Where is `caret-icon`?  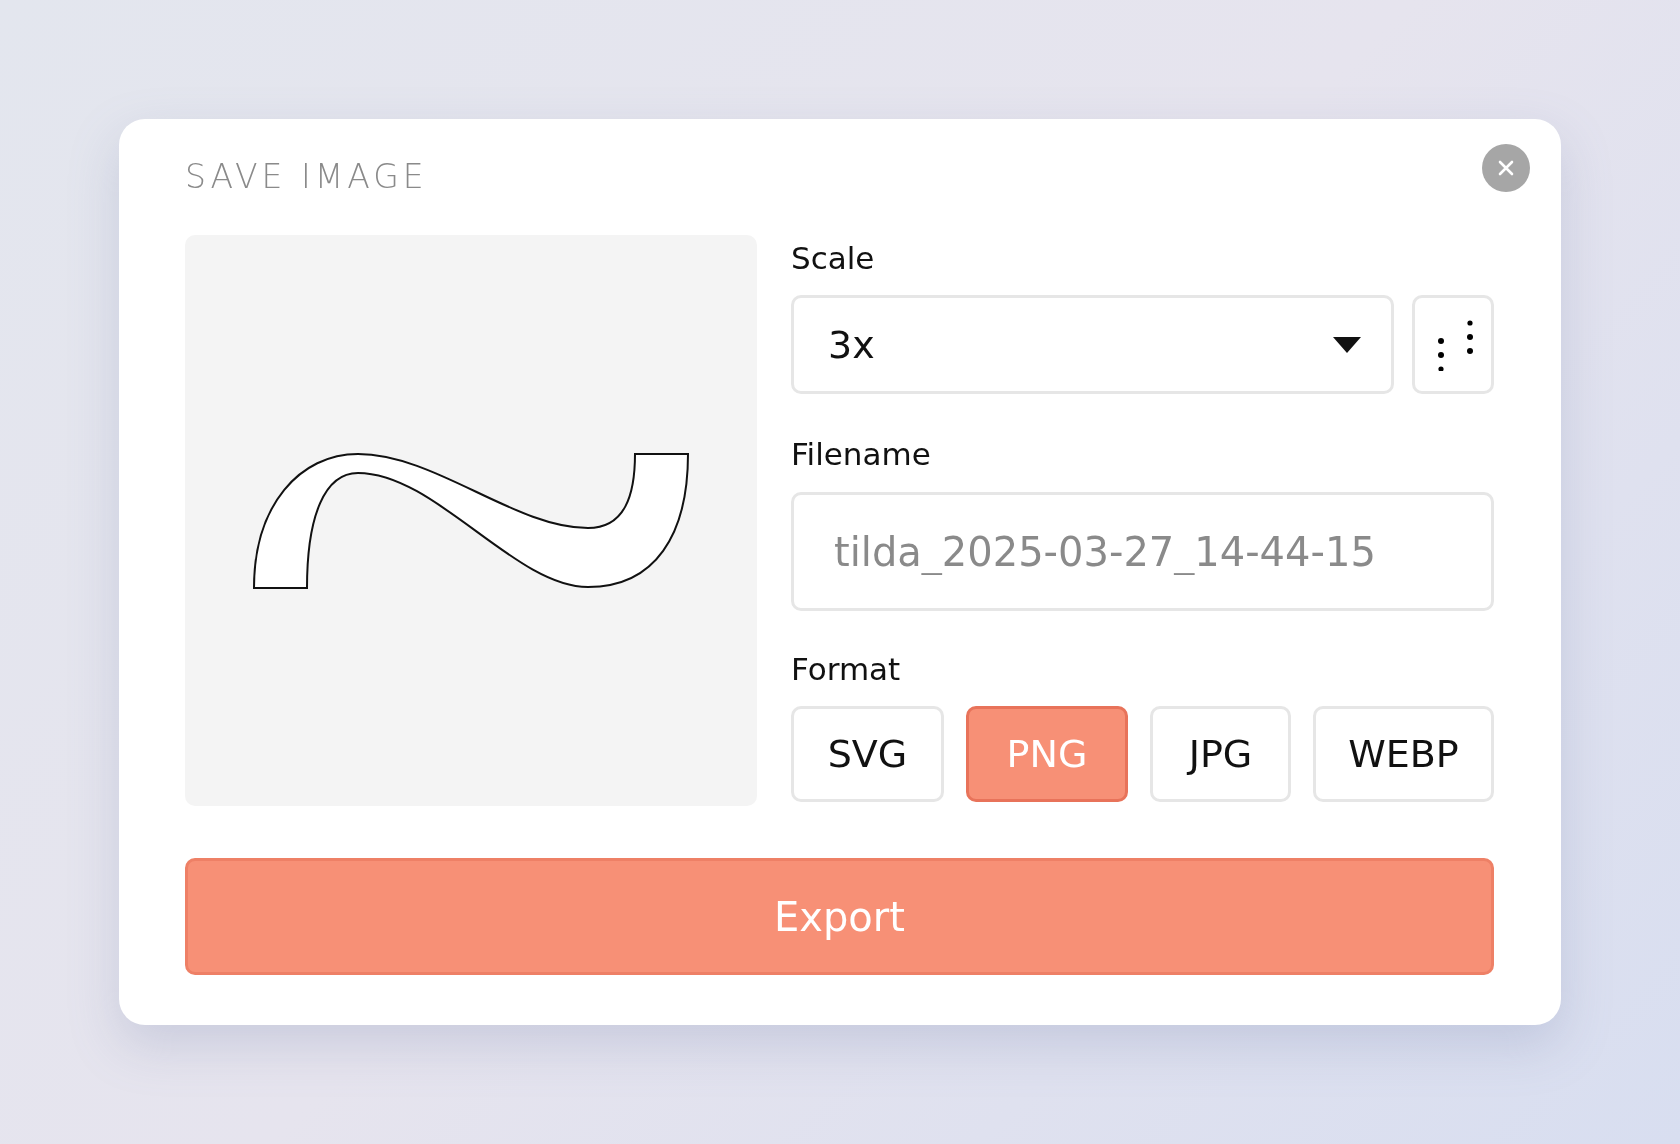 caret-icon is located at coordinates (1347, 344).